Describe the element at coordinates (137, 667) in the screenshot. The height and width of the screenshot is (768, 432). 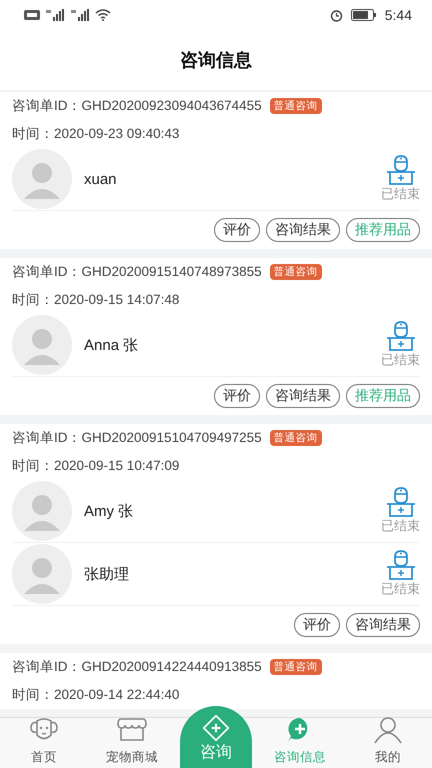
I see `order-id: 咨询单ID：GHD20200914224440913855` at that location.